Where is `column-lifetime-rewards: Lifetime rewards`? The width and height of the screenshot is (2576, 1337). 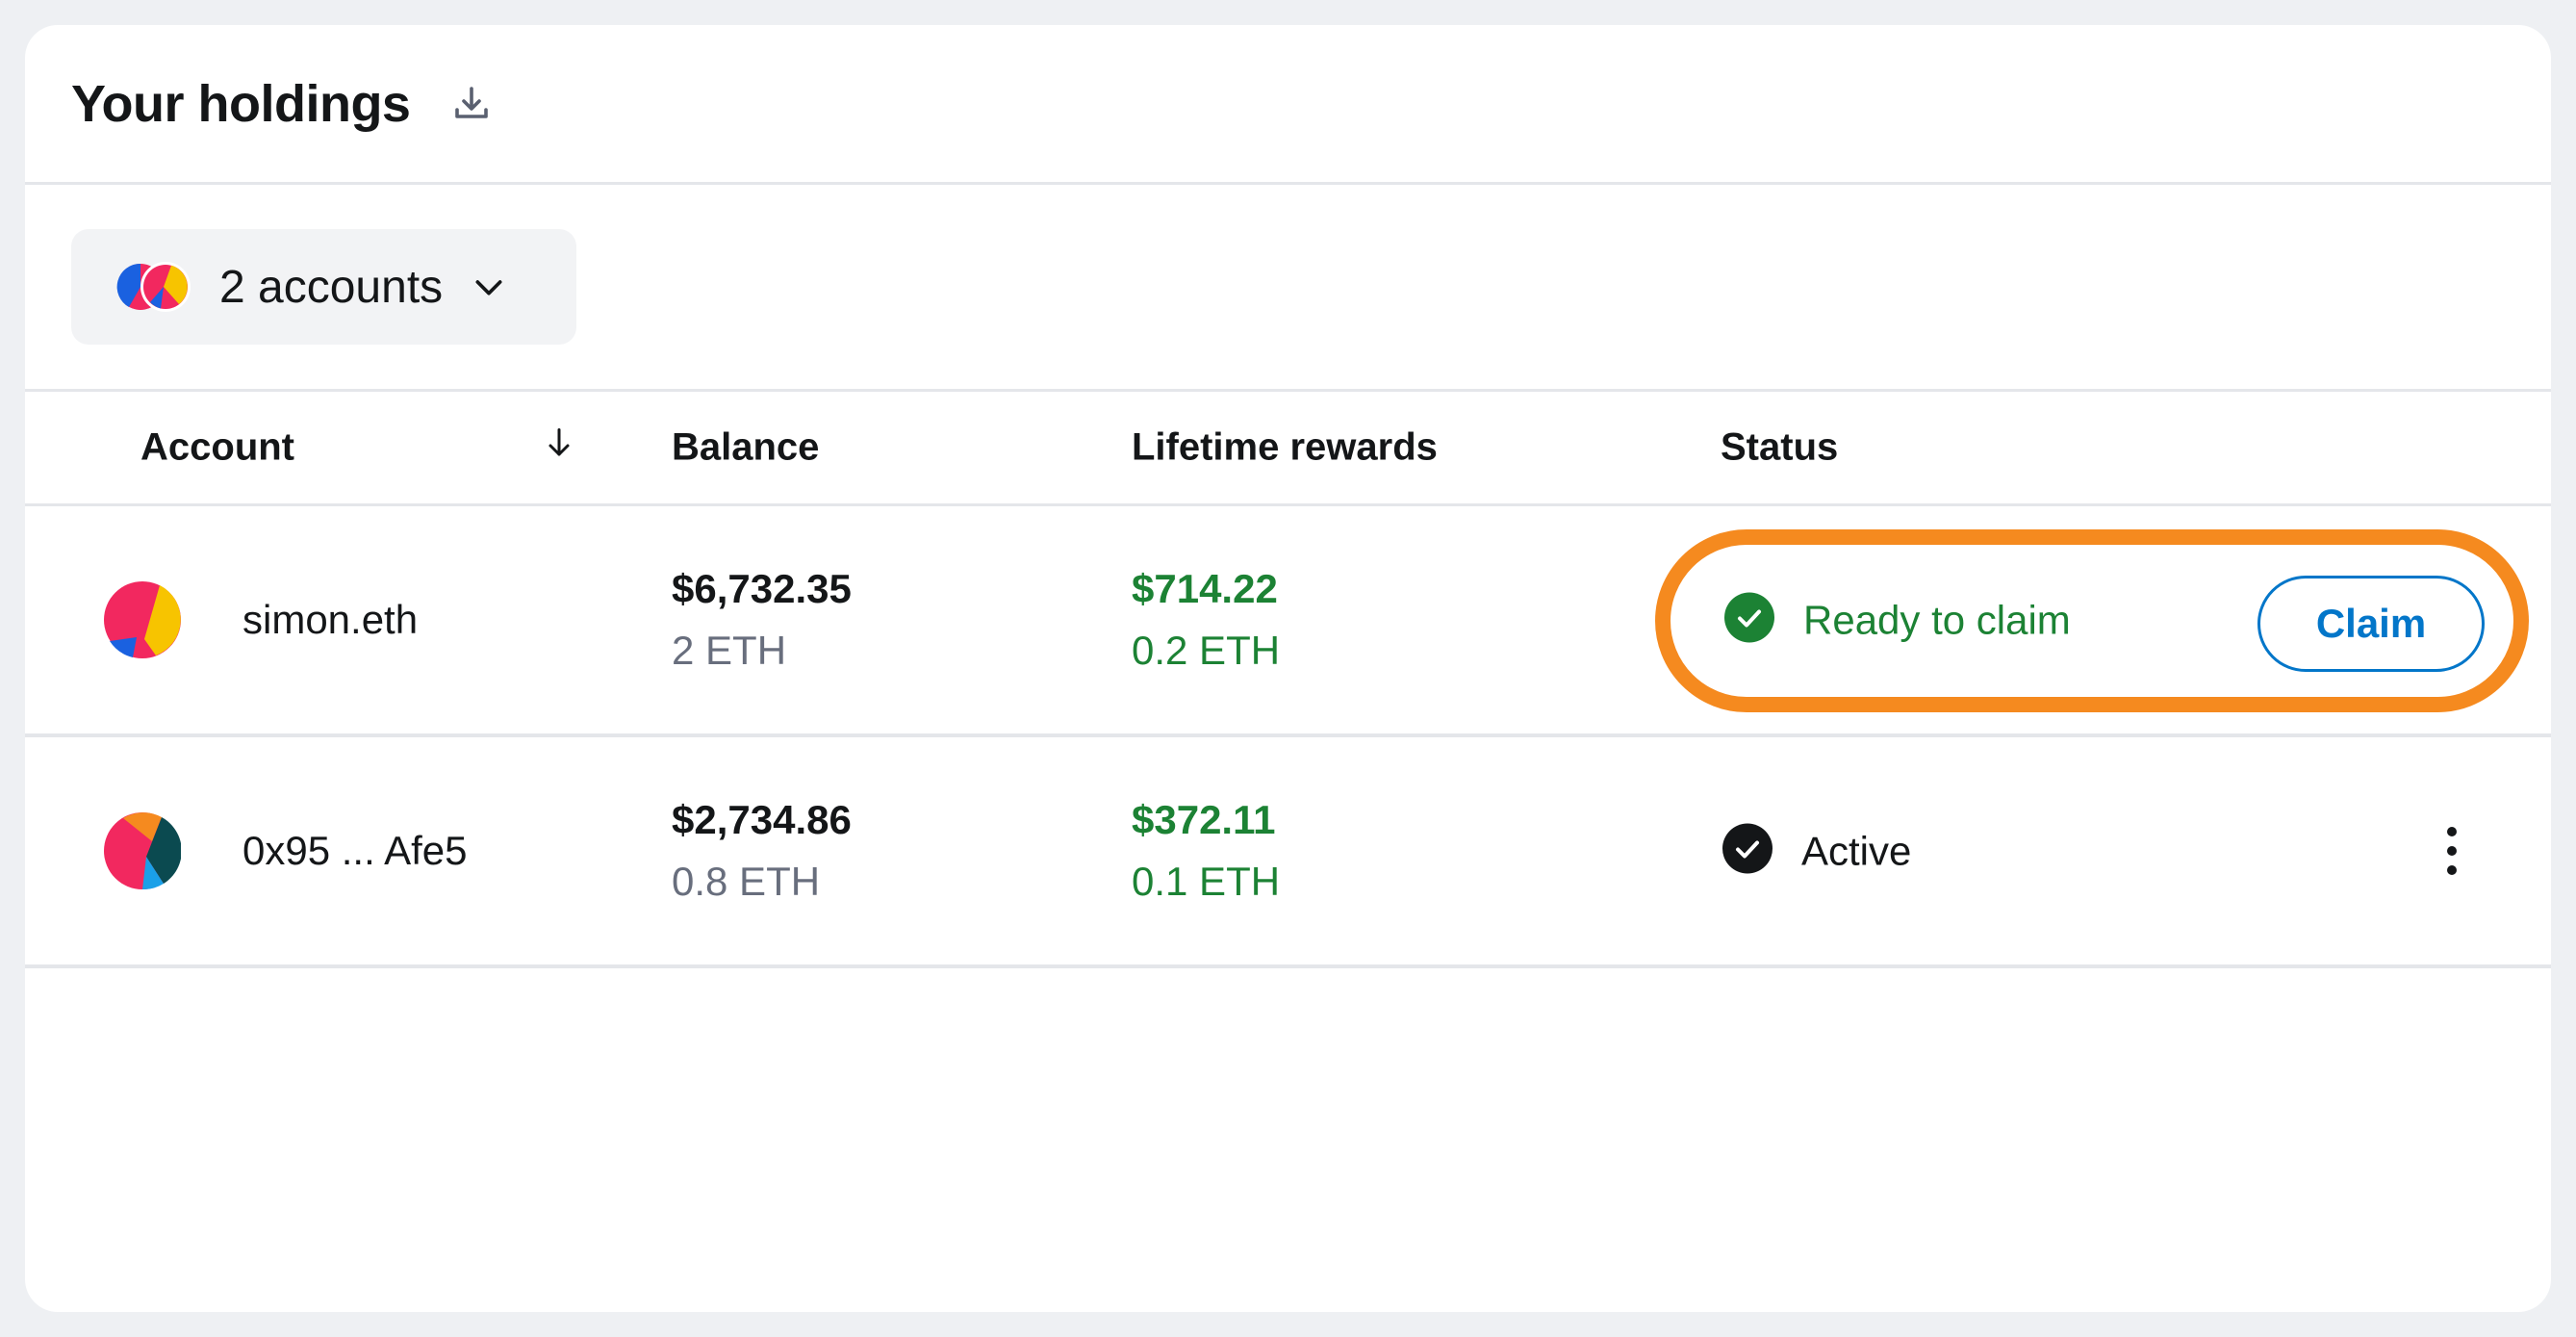 column-lifetime-rewards: Lifetime rewards is located at coordinates (1285, 448).